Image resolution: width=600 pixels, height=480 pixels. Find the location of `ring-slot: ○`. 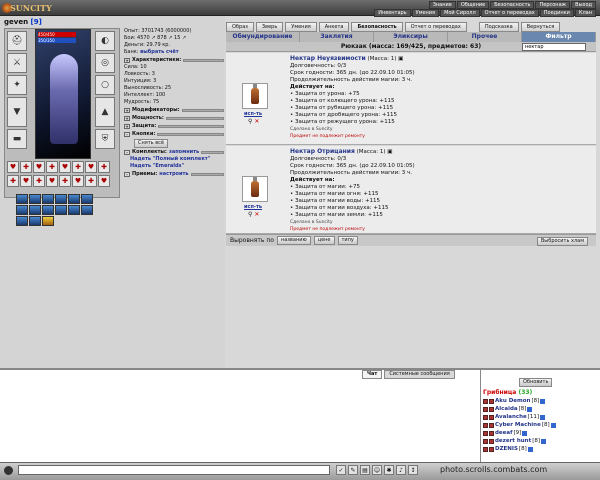

ring-slot: ○ is located at coordinates (105, 85).